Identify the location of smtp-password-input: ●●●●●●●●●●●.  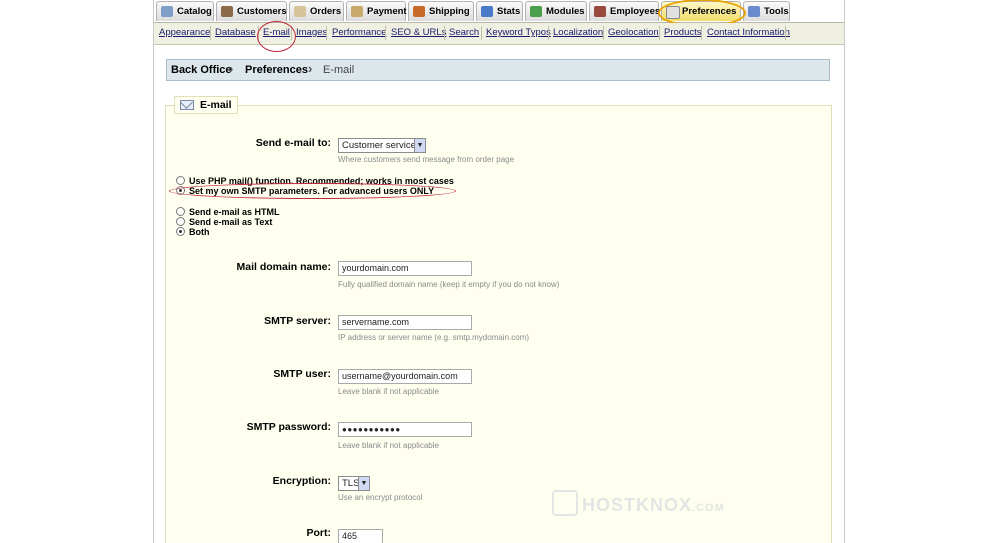
(405, 429).